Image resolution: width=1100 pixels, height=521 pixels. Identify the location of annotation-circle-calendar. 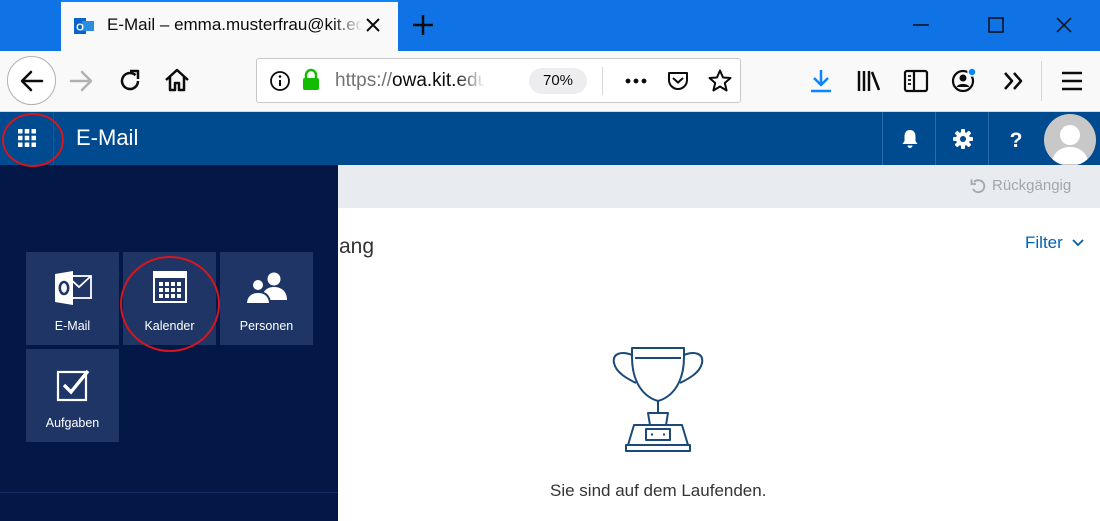
(170, 304).